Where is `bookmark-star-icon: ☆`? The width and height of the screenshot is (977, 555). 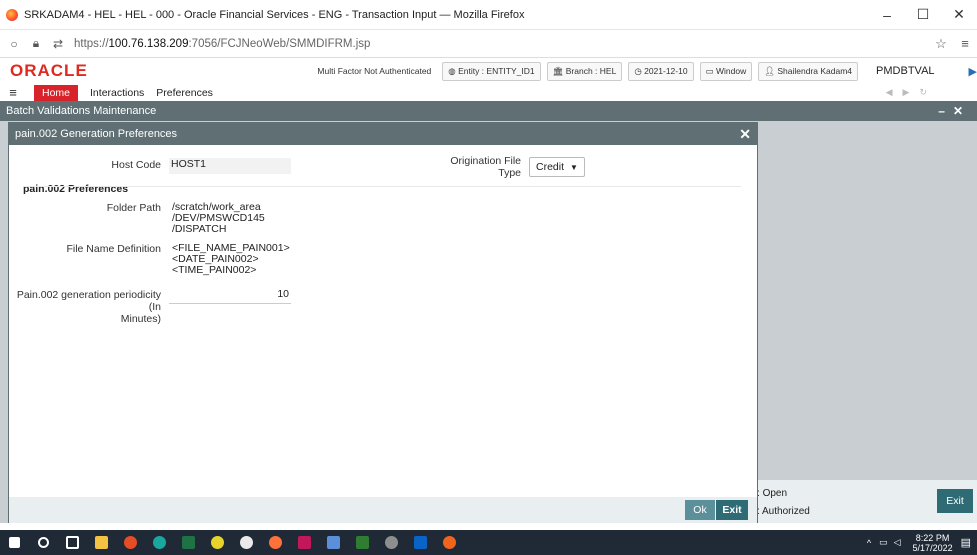 bookmark-star-icon: ☆ is located at coordinates (941, 44).